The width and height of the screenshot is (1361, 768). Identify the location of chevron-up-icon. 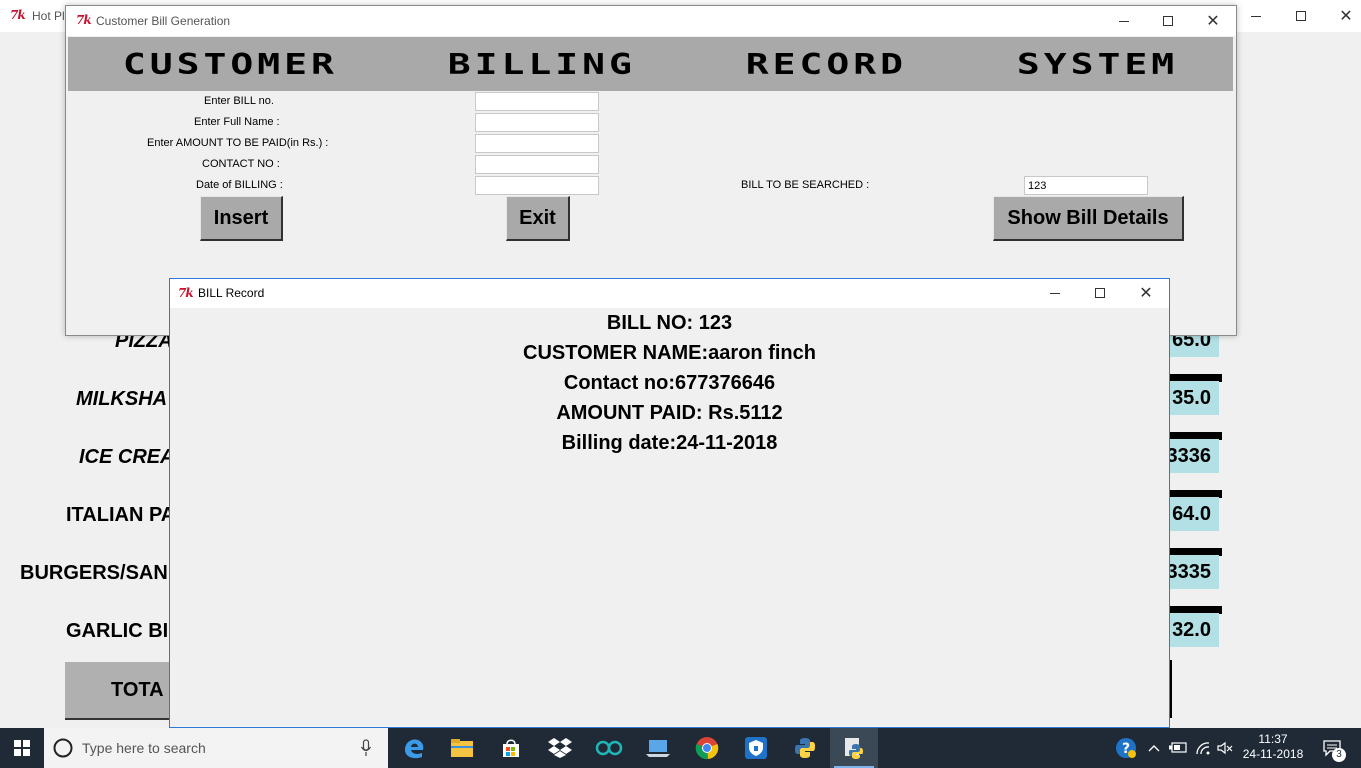
(1154, 748).